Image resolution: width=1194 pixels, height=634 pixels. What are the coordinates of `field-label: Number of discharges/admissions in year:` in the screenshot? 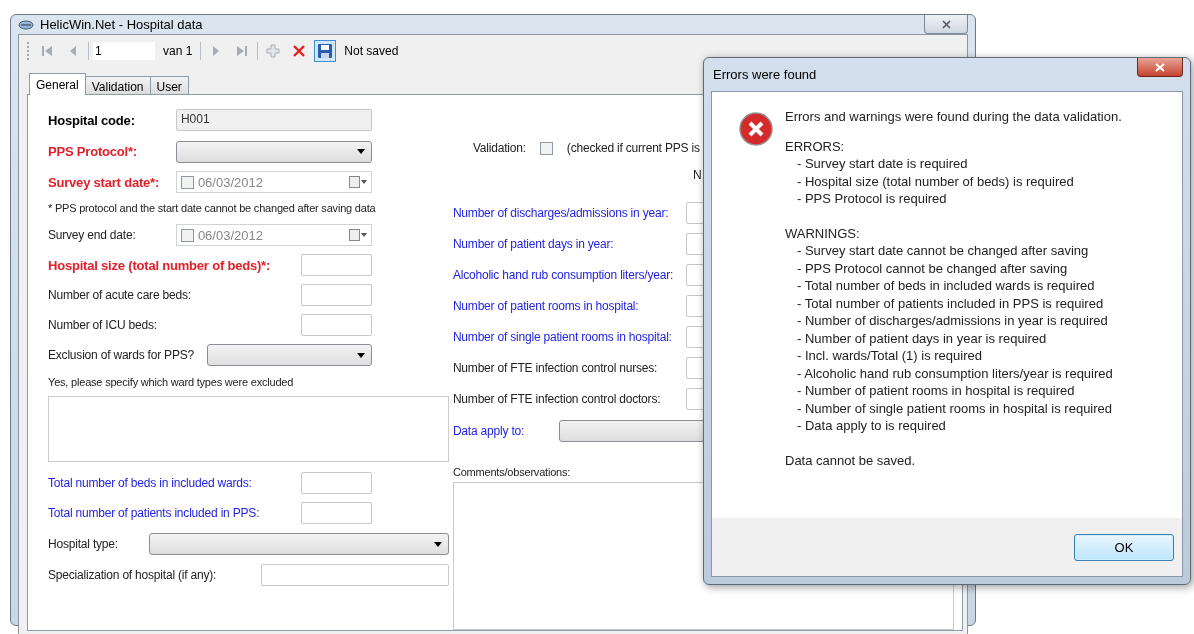 It's located at (561, 212).